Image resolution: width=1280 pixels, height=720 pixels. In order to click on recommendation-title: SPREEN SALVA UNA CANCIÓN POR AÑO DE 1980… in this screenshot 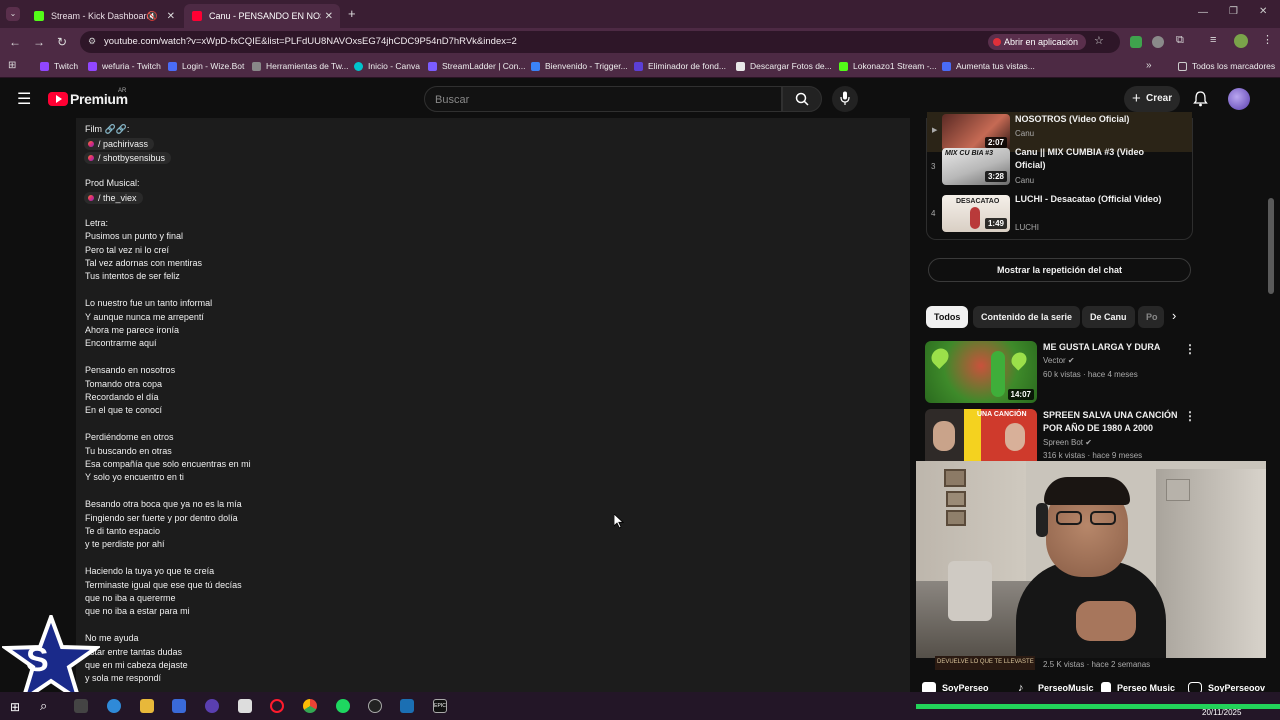, I will do `click(1110, 422)`.